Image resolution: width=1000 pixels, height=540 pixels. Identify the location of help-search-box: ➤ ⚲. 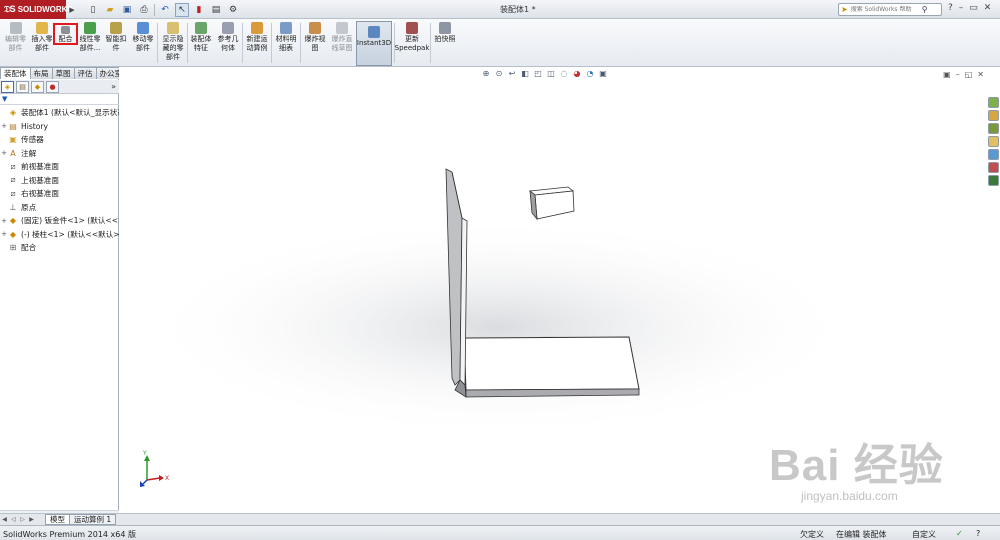
(890, 9).